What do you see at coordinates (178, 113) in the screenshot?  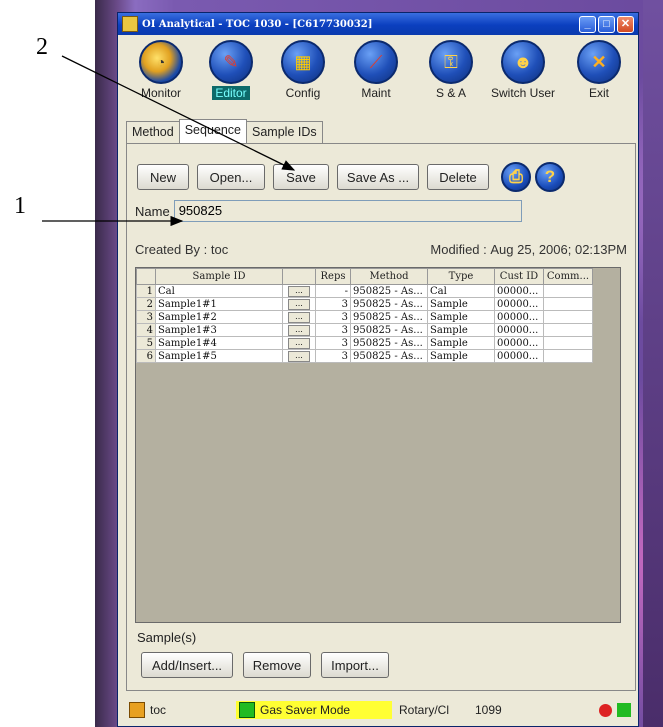 I see `callout-2-arrow` at bounding box center [178, 113].